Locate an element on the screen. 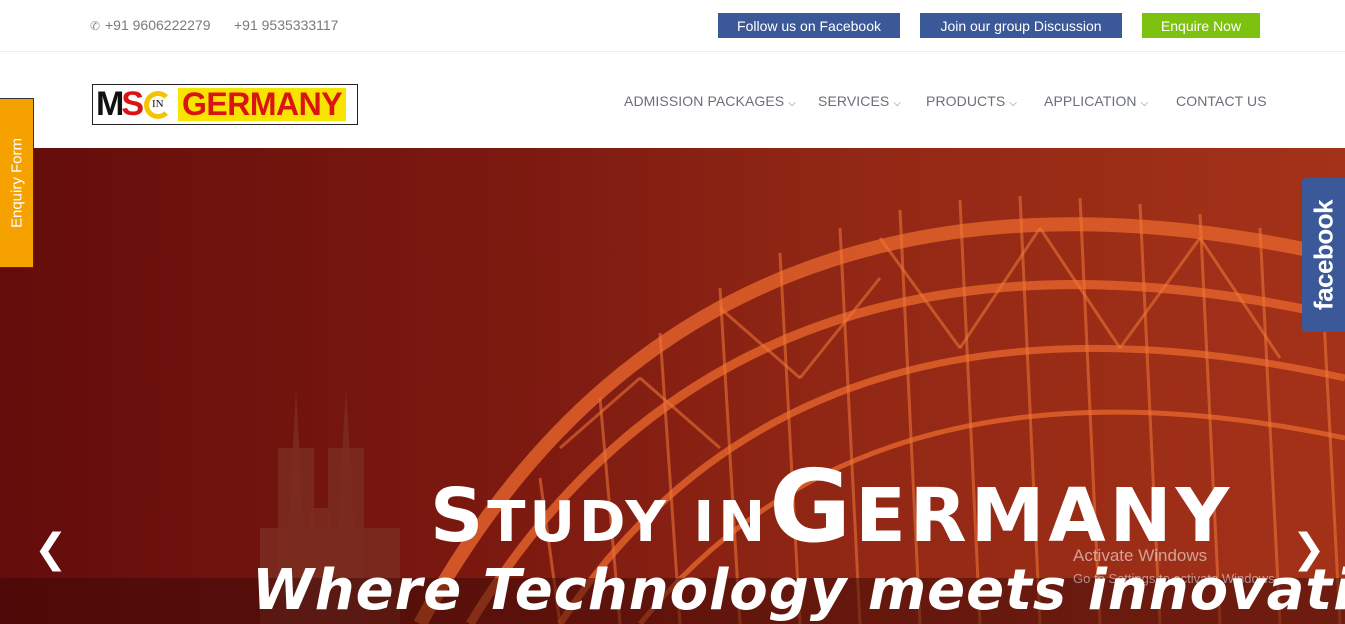 The width and height of the screenshot is (1345, 624). activate-windows-watermark: Activate Windows is located at coordinates (1140, 555).